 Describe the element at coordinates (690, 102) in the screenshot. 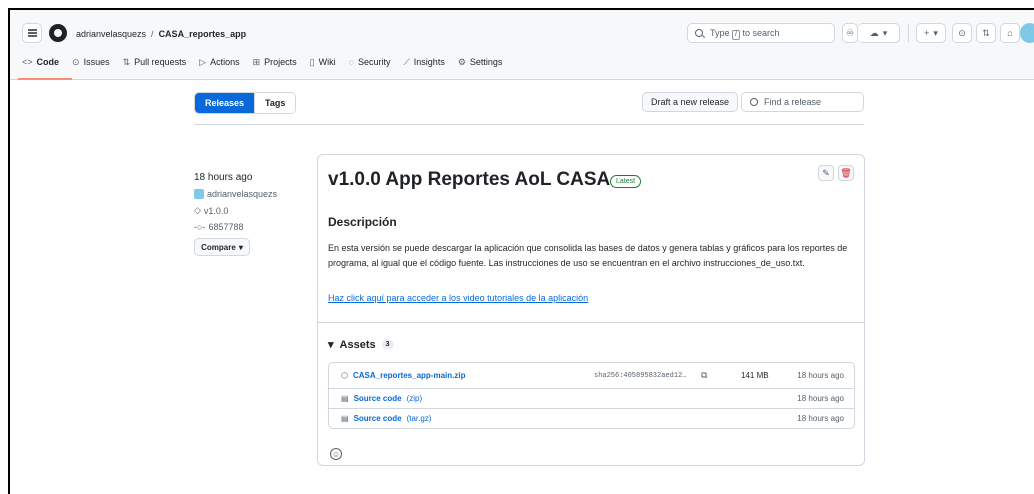

I see `draft-release-button: Draft a new release` at that location.